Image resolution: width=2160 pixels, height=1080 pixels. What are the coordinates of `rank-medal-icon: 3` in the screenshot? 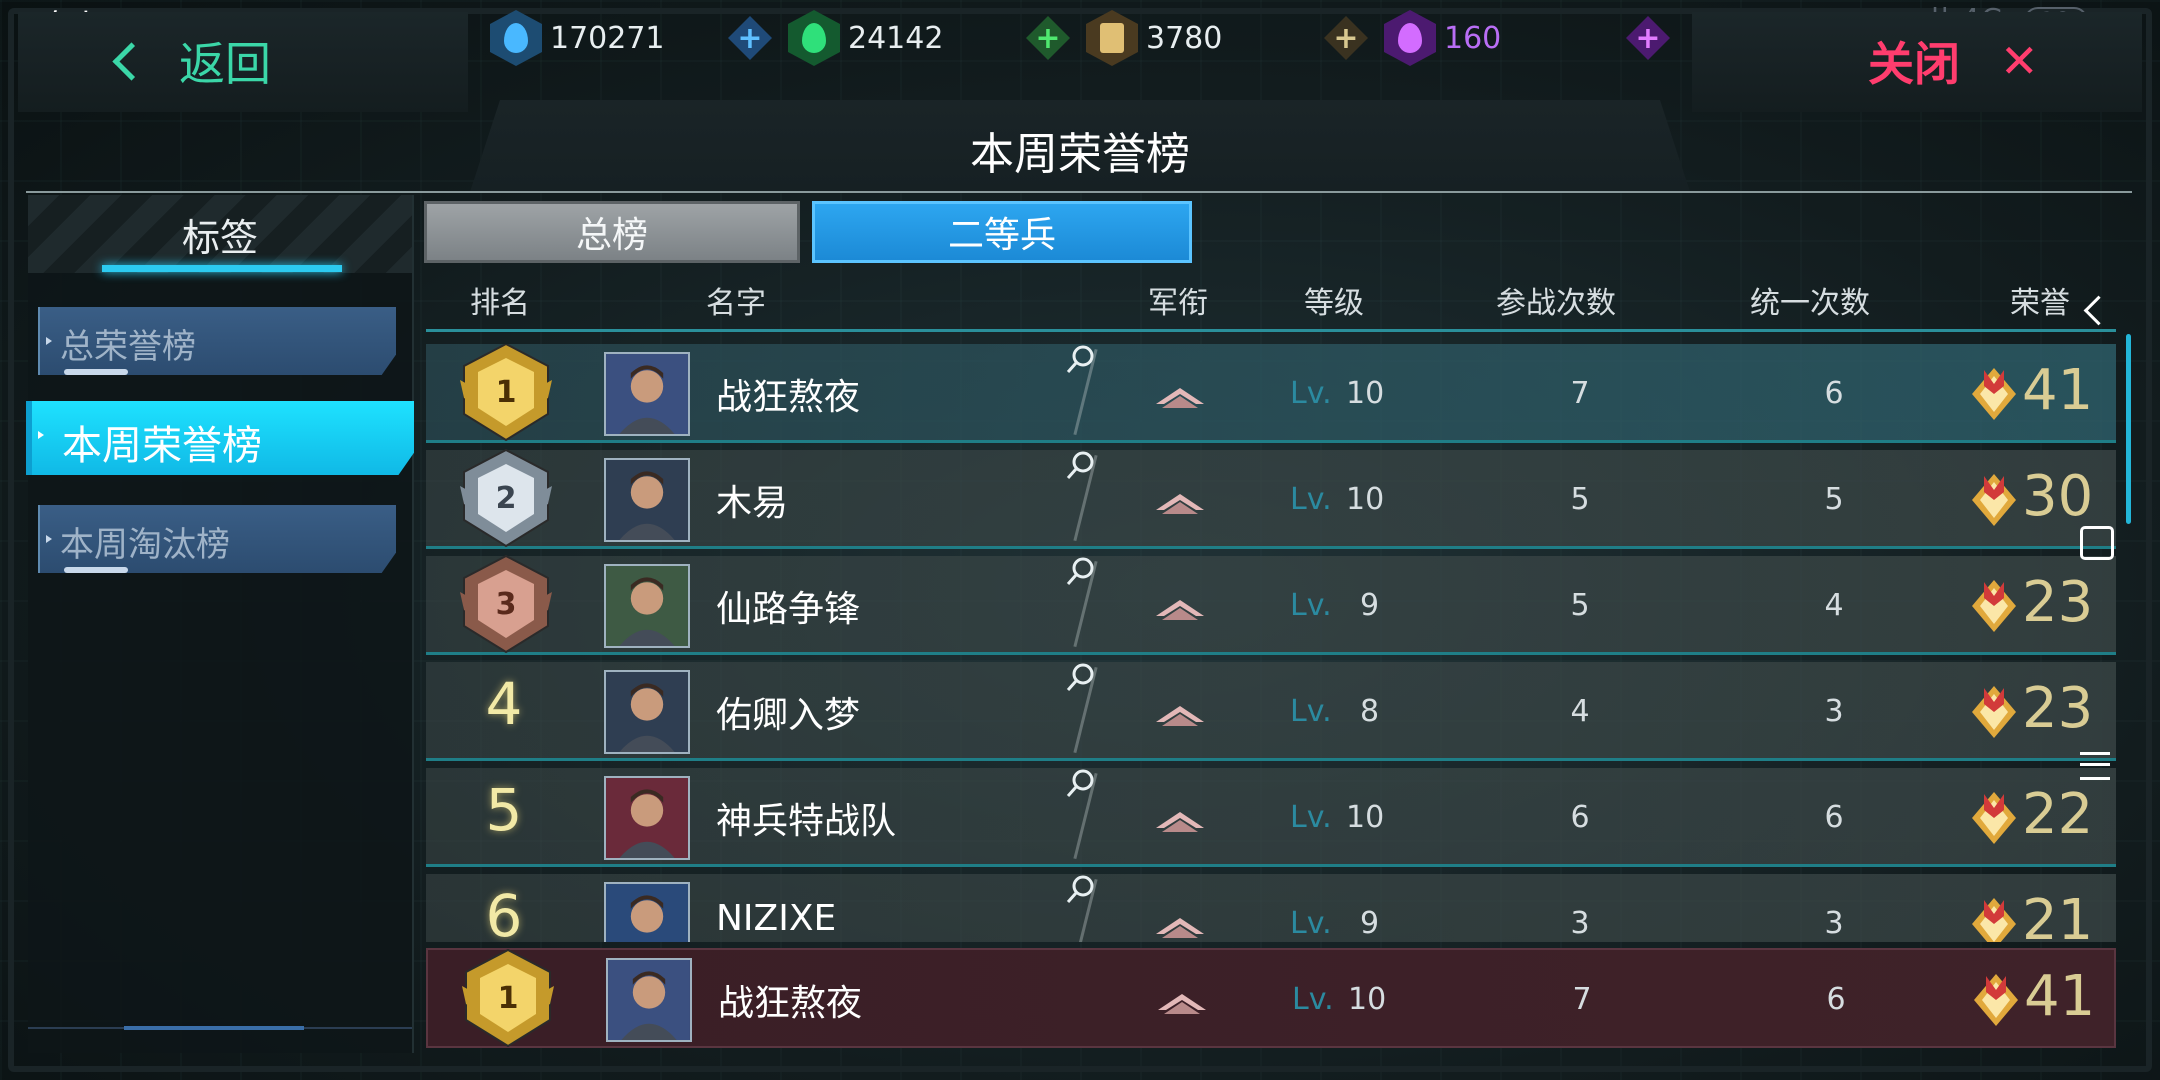 It's located at (506, 604).